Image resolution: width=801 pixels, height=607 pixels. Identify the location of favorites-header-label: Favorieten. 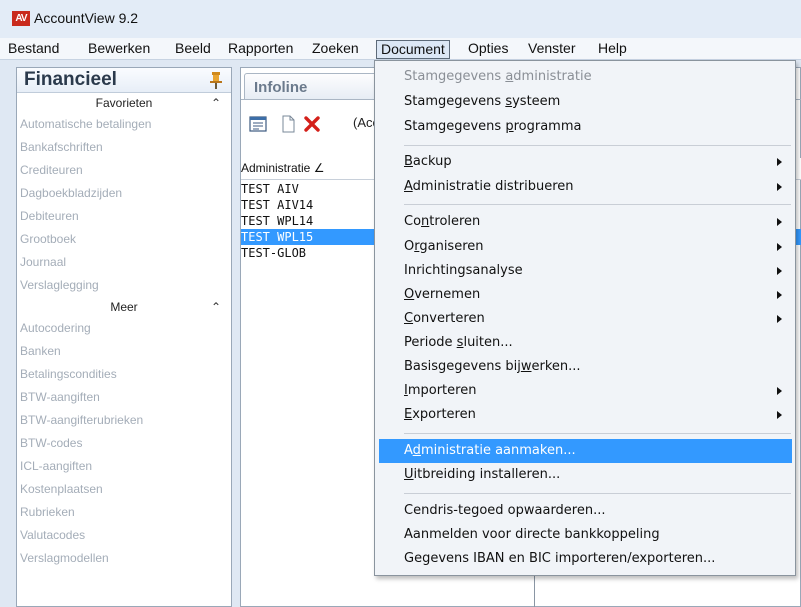
(124, 103).